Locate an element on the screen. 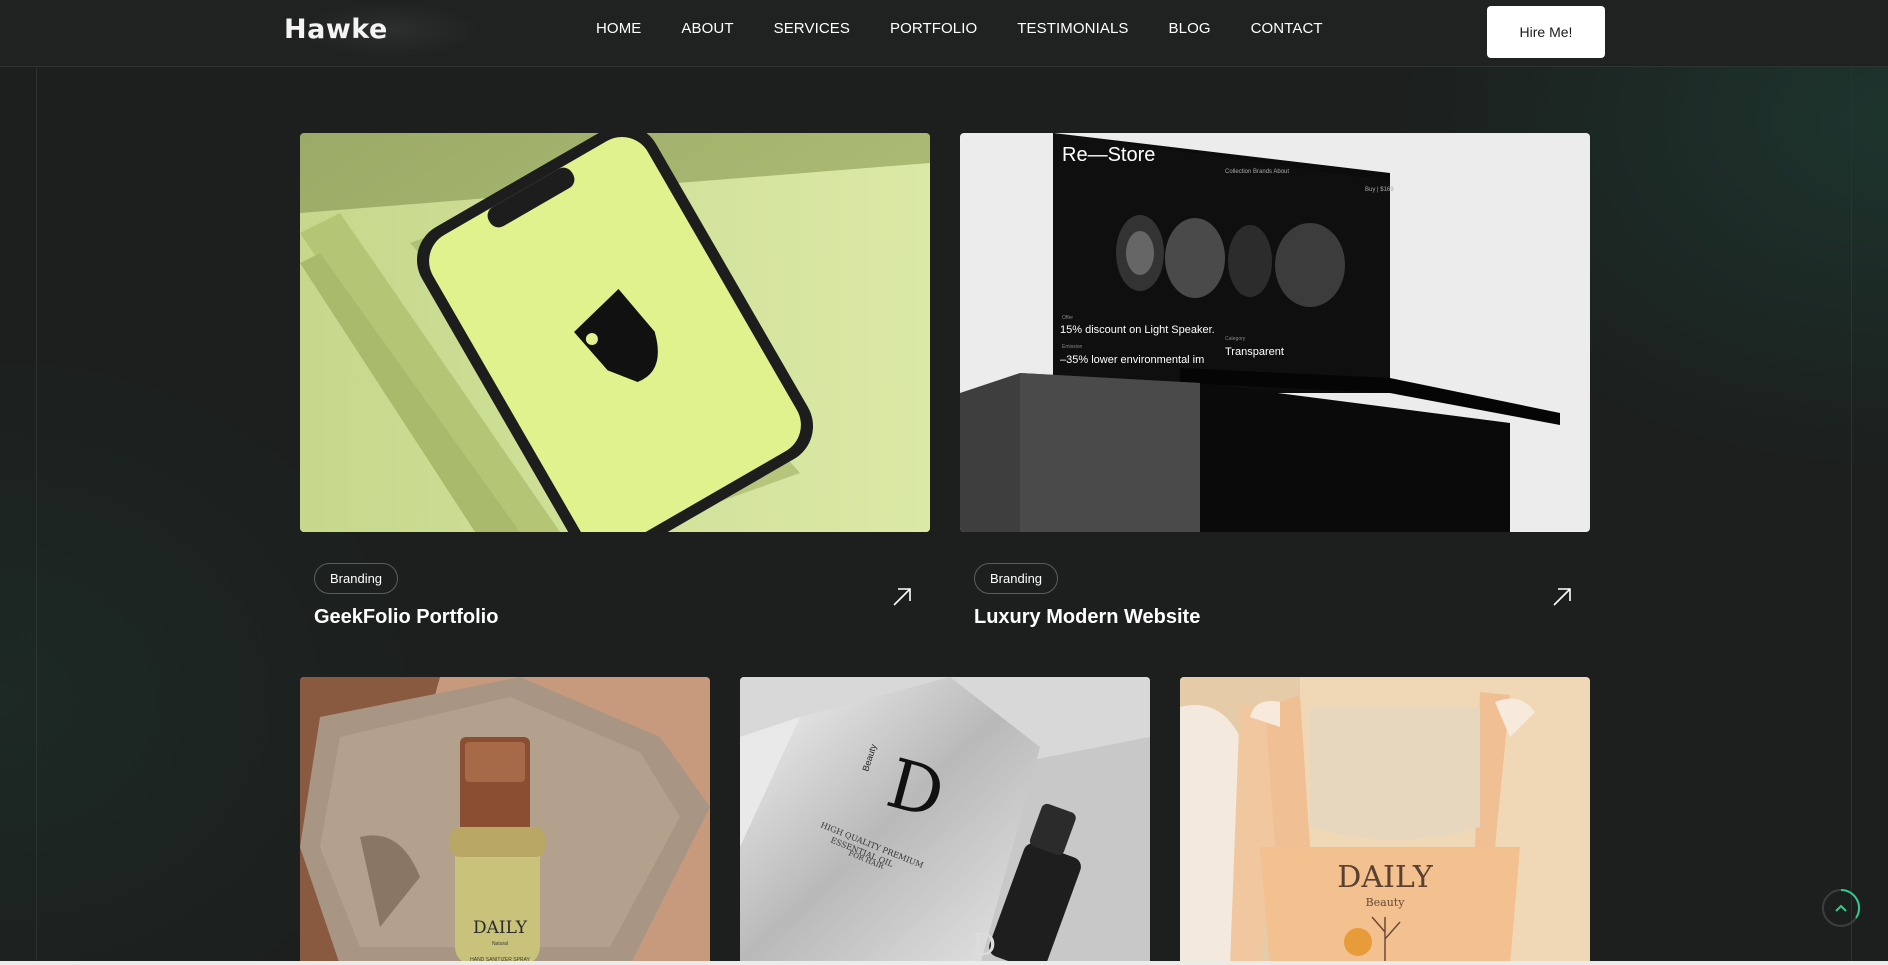  phone-mockup-illustration is located at coordinates (615, 332).